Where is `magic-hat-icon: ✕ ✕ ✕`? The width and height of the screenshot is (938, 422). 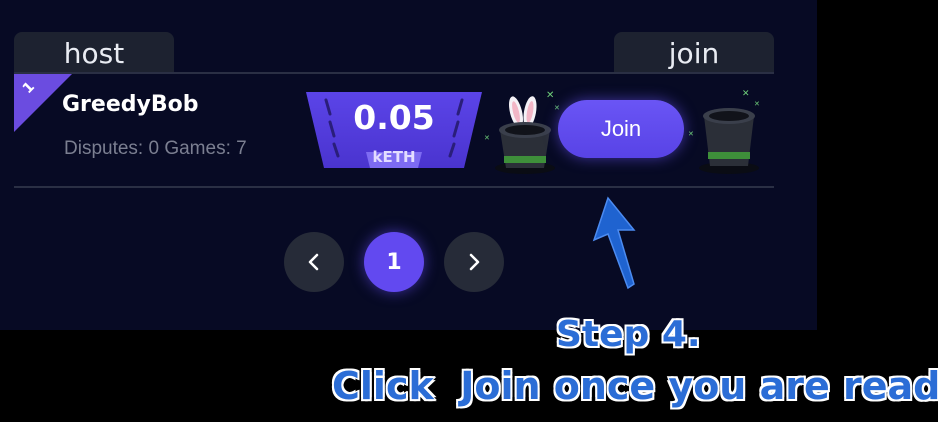 magic-hat-icon: ✕ ✕ ✕ is located at coordinates (724, 131).